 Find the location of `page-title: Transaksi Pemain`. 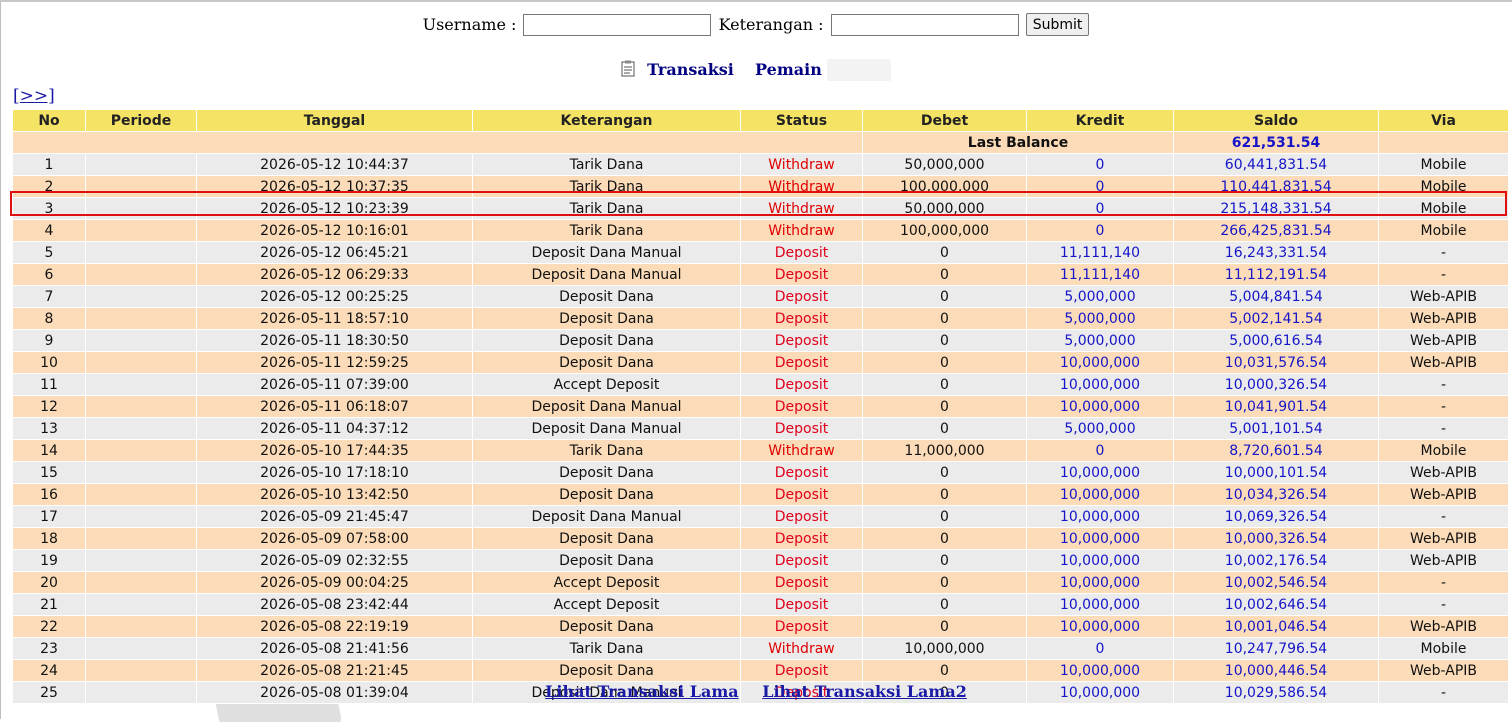

page-title: Transaksi Pemain is located at coordinates (756, 70).